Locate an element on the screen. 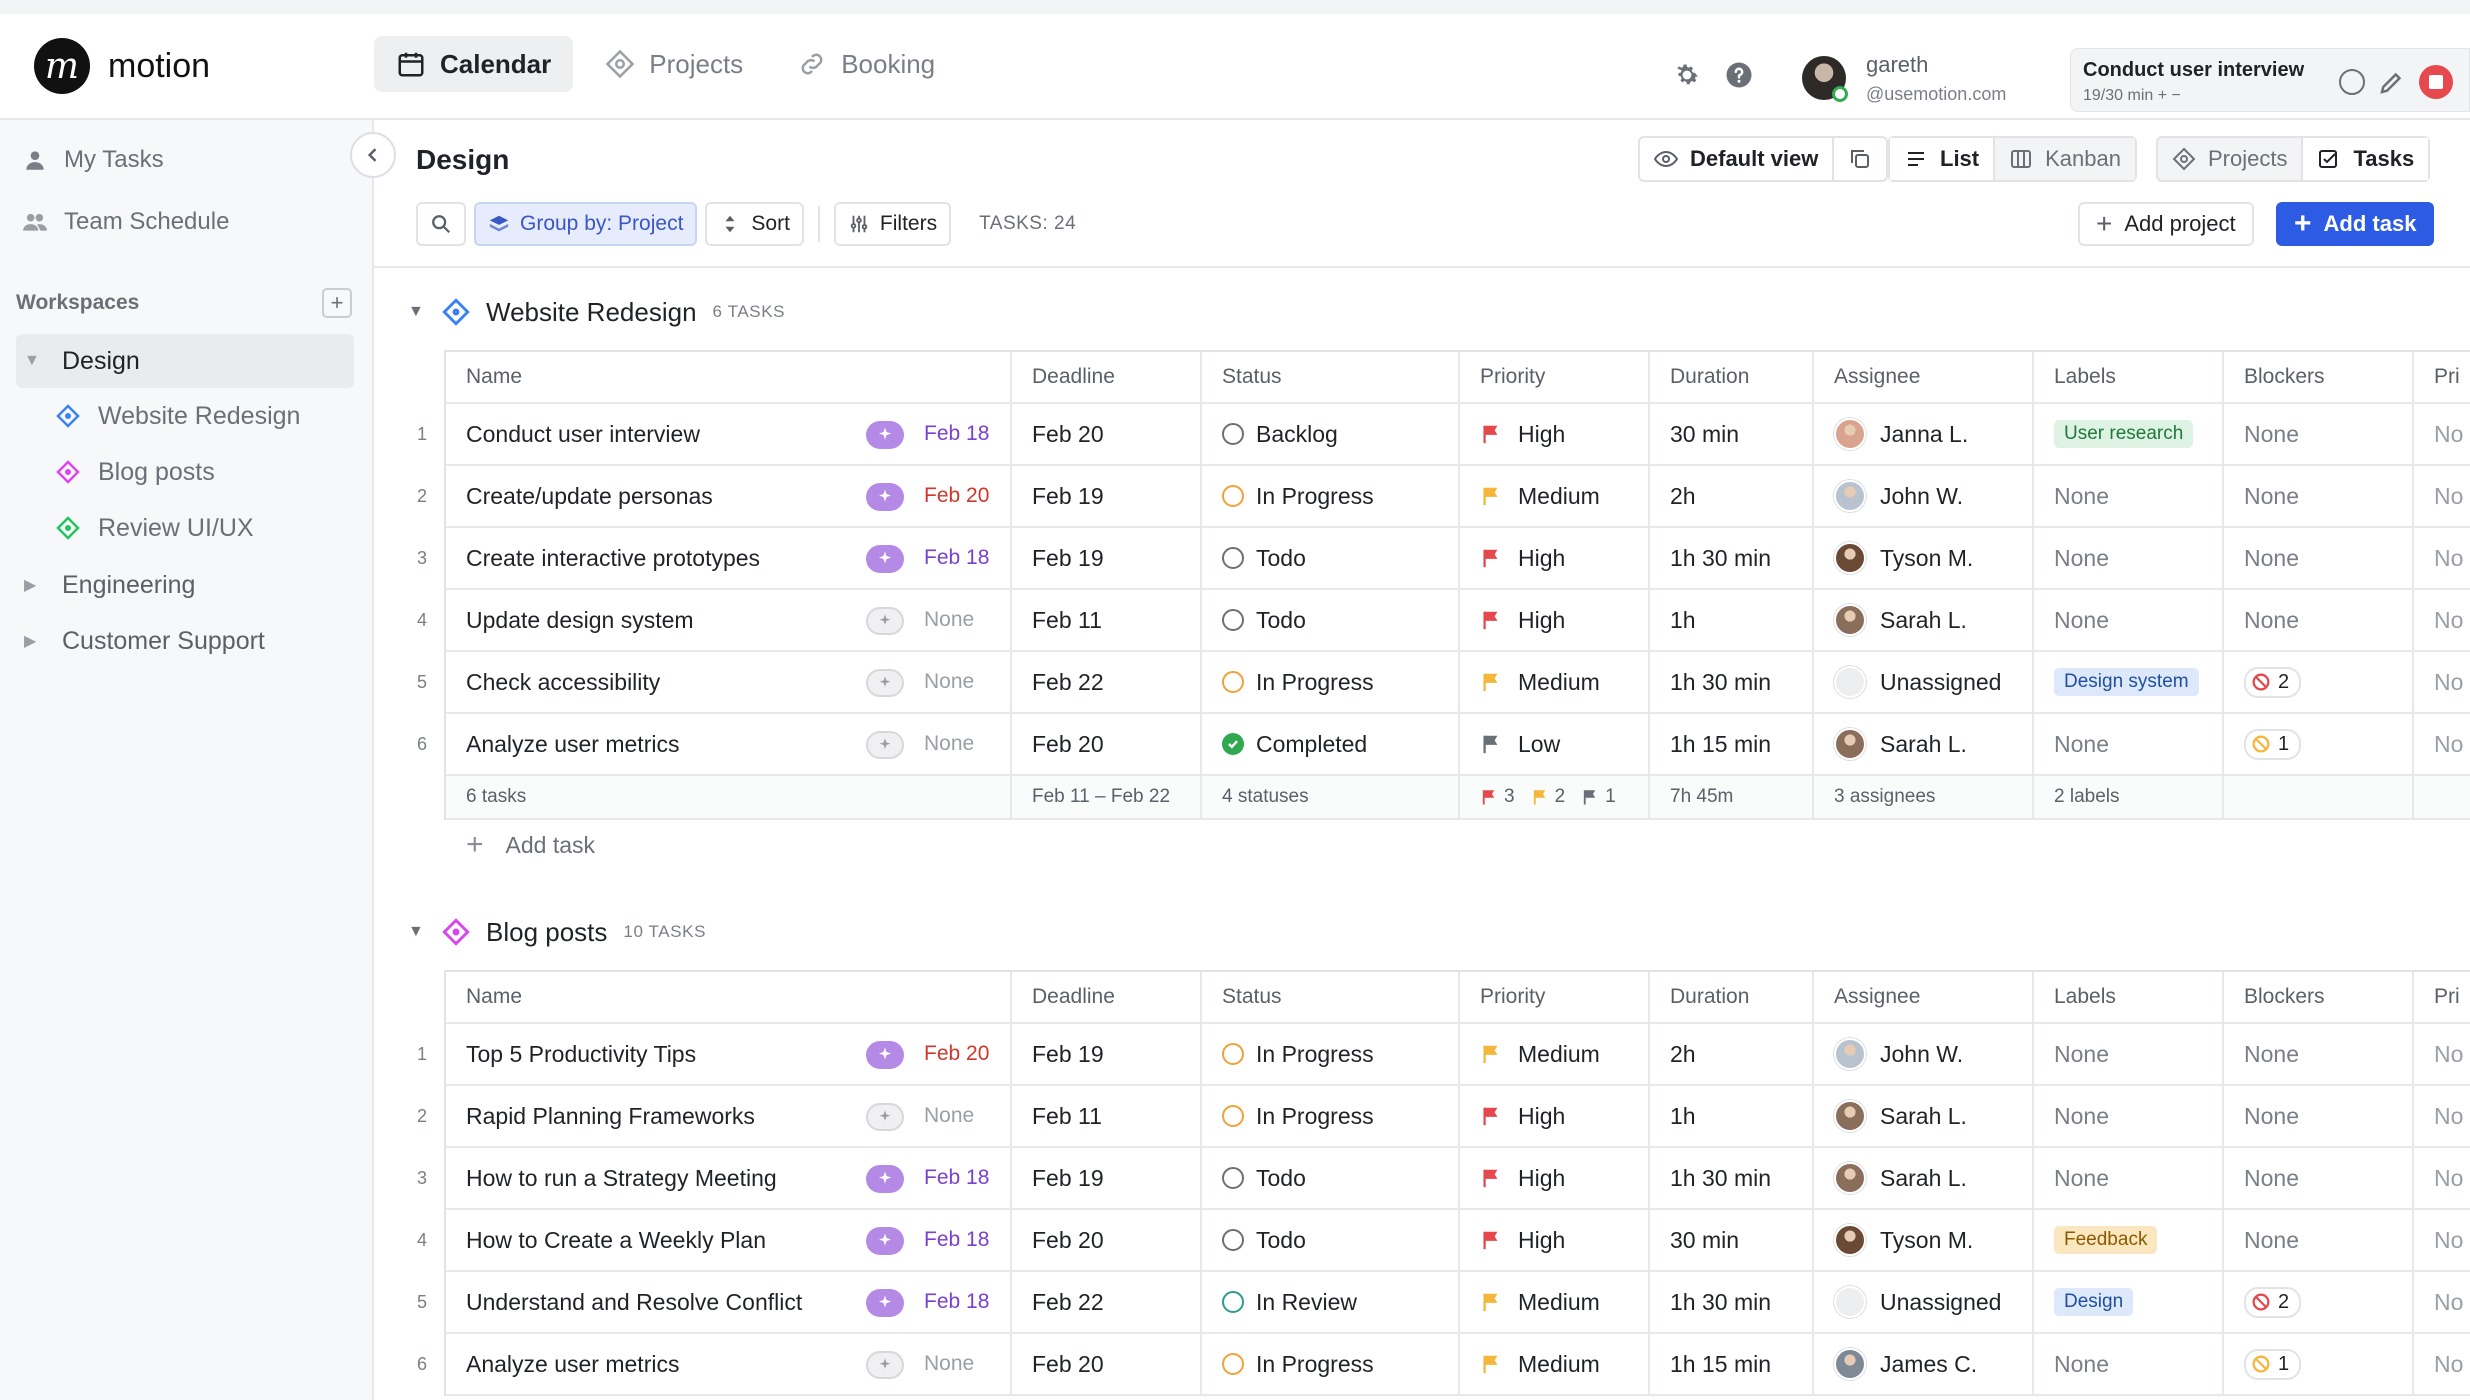  duration-cell: 30 min is located at coordinates (1732, 434).